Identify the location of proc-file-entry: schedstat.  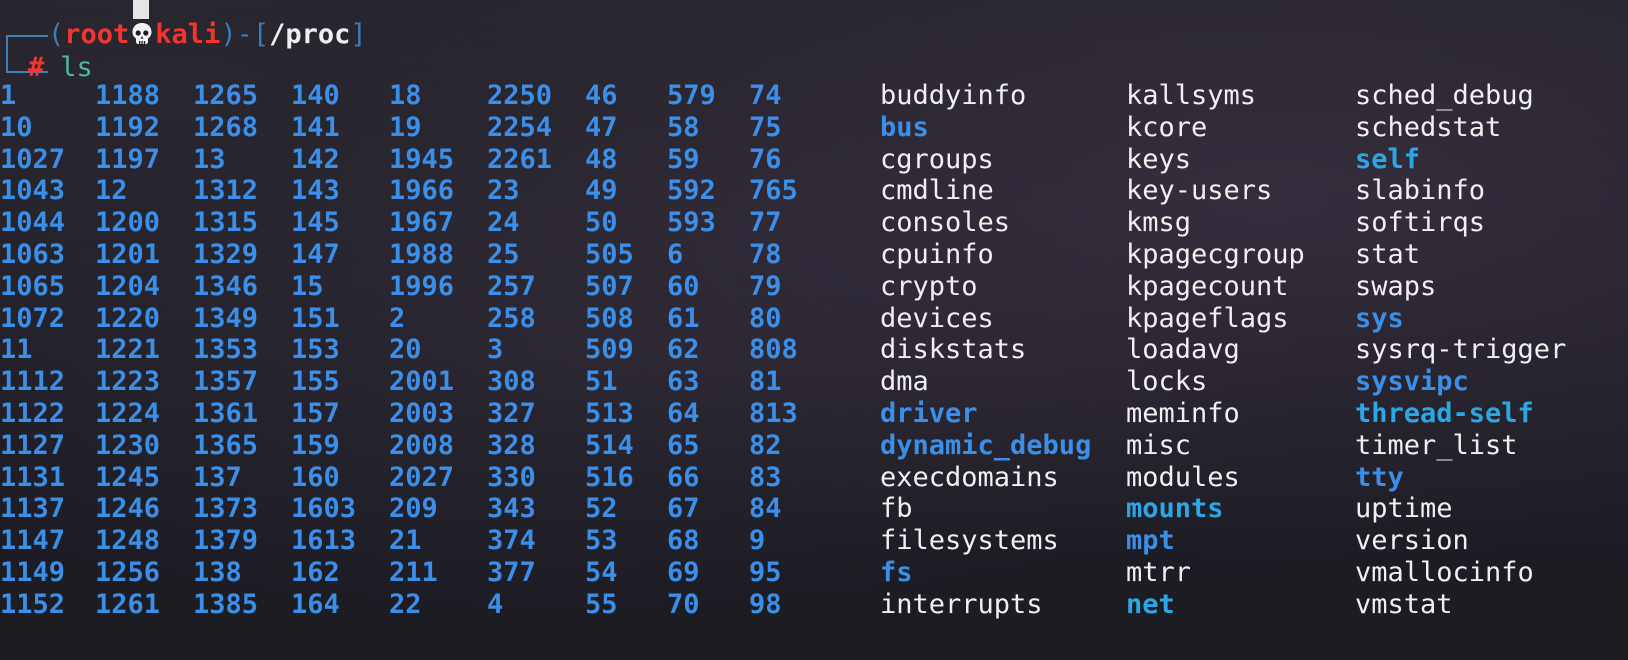
(1428, 127).